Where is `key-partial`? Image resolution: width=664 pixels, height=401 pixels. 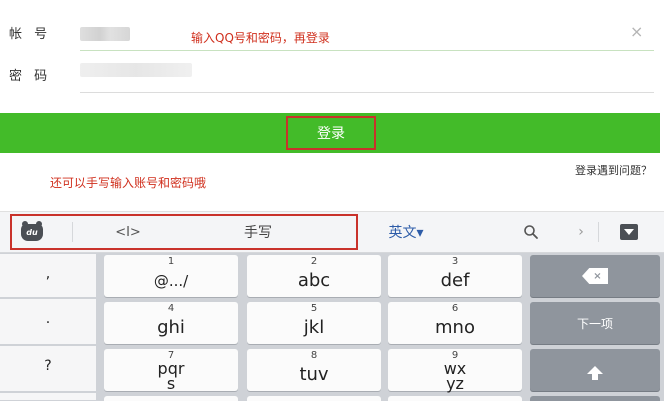
key-partial is located at coordinates (48, 397).